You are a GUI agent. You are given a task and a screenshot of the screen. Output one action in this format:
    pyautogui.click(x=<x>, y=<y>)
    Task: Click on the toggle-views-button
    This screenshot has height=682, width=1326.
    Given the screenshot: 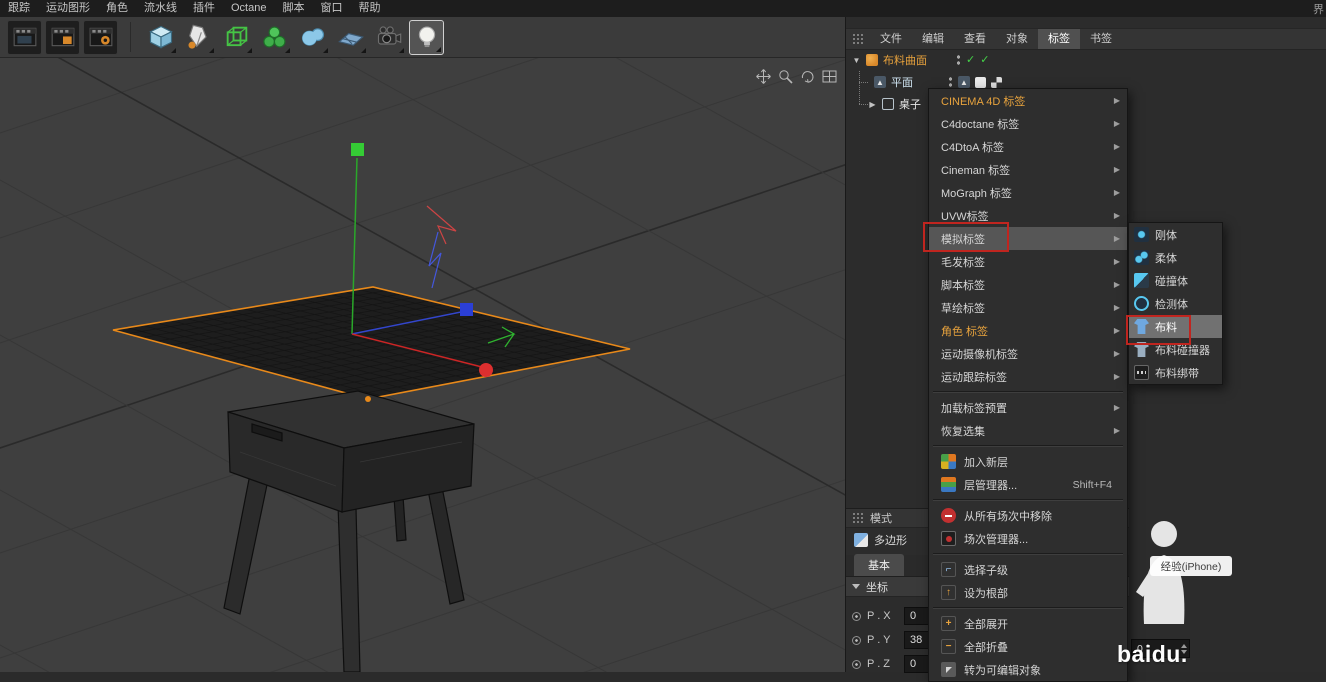 What is the action you would take?
    pyautogui.click(x=829, y=76)
    